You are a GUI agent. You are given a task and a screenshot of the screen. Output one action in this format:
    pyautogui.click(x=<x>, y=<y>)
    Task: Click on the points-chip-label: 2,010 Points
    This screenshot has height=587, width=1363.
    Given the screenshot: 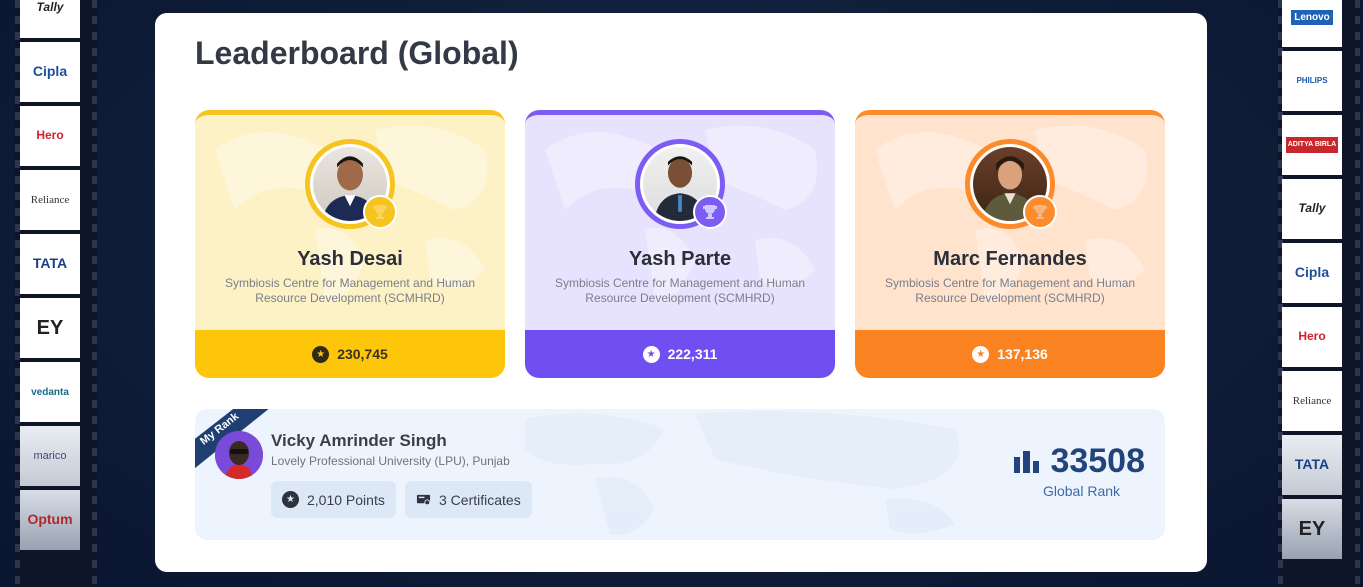 What is the action you would take?
    pyautogui.click(x=346, y=499)
    